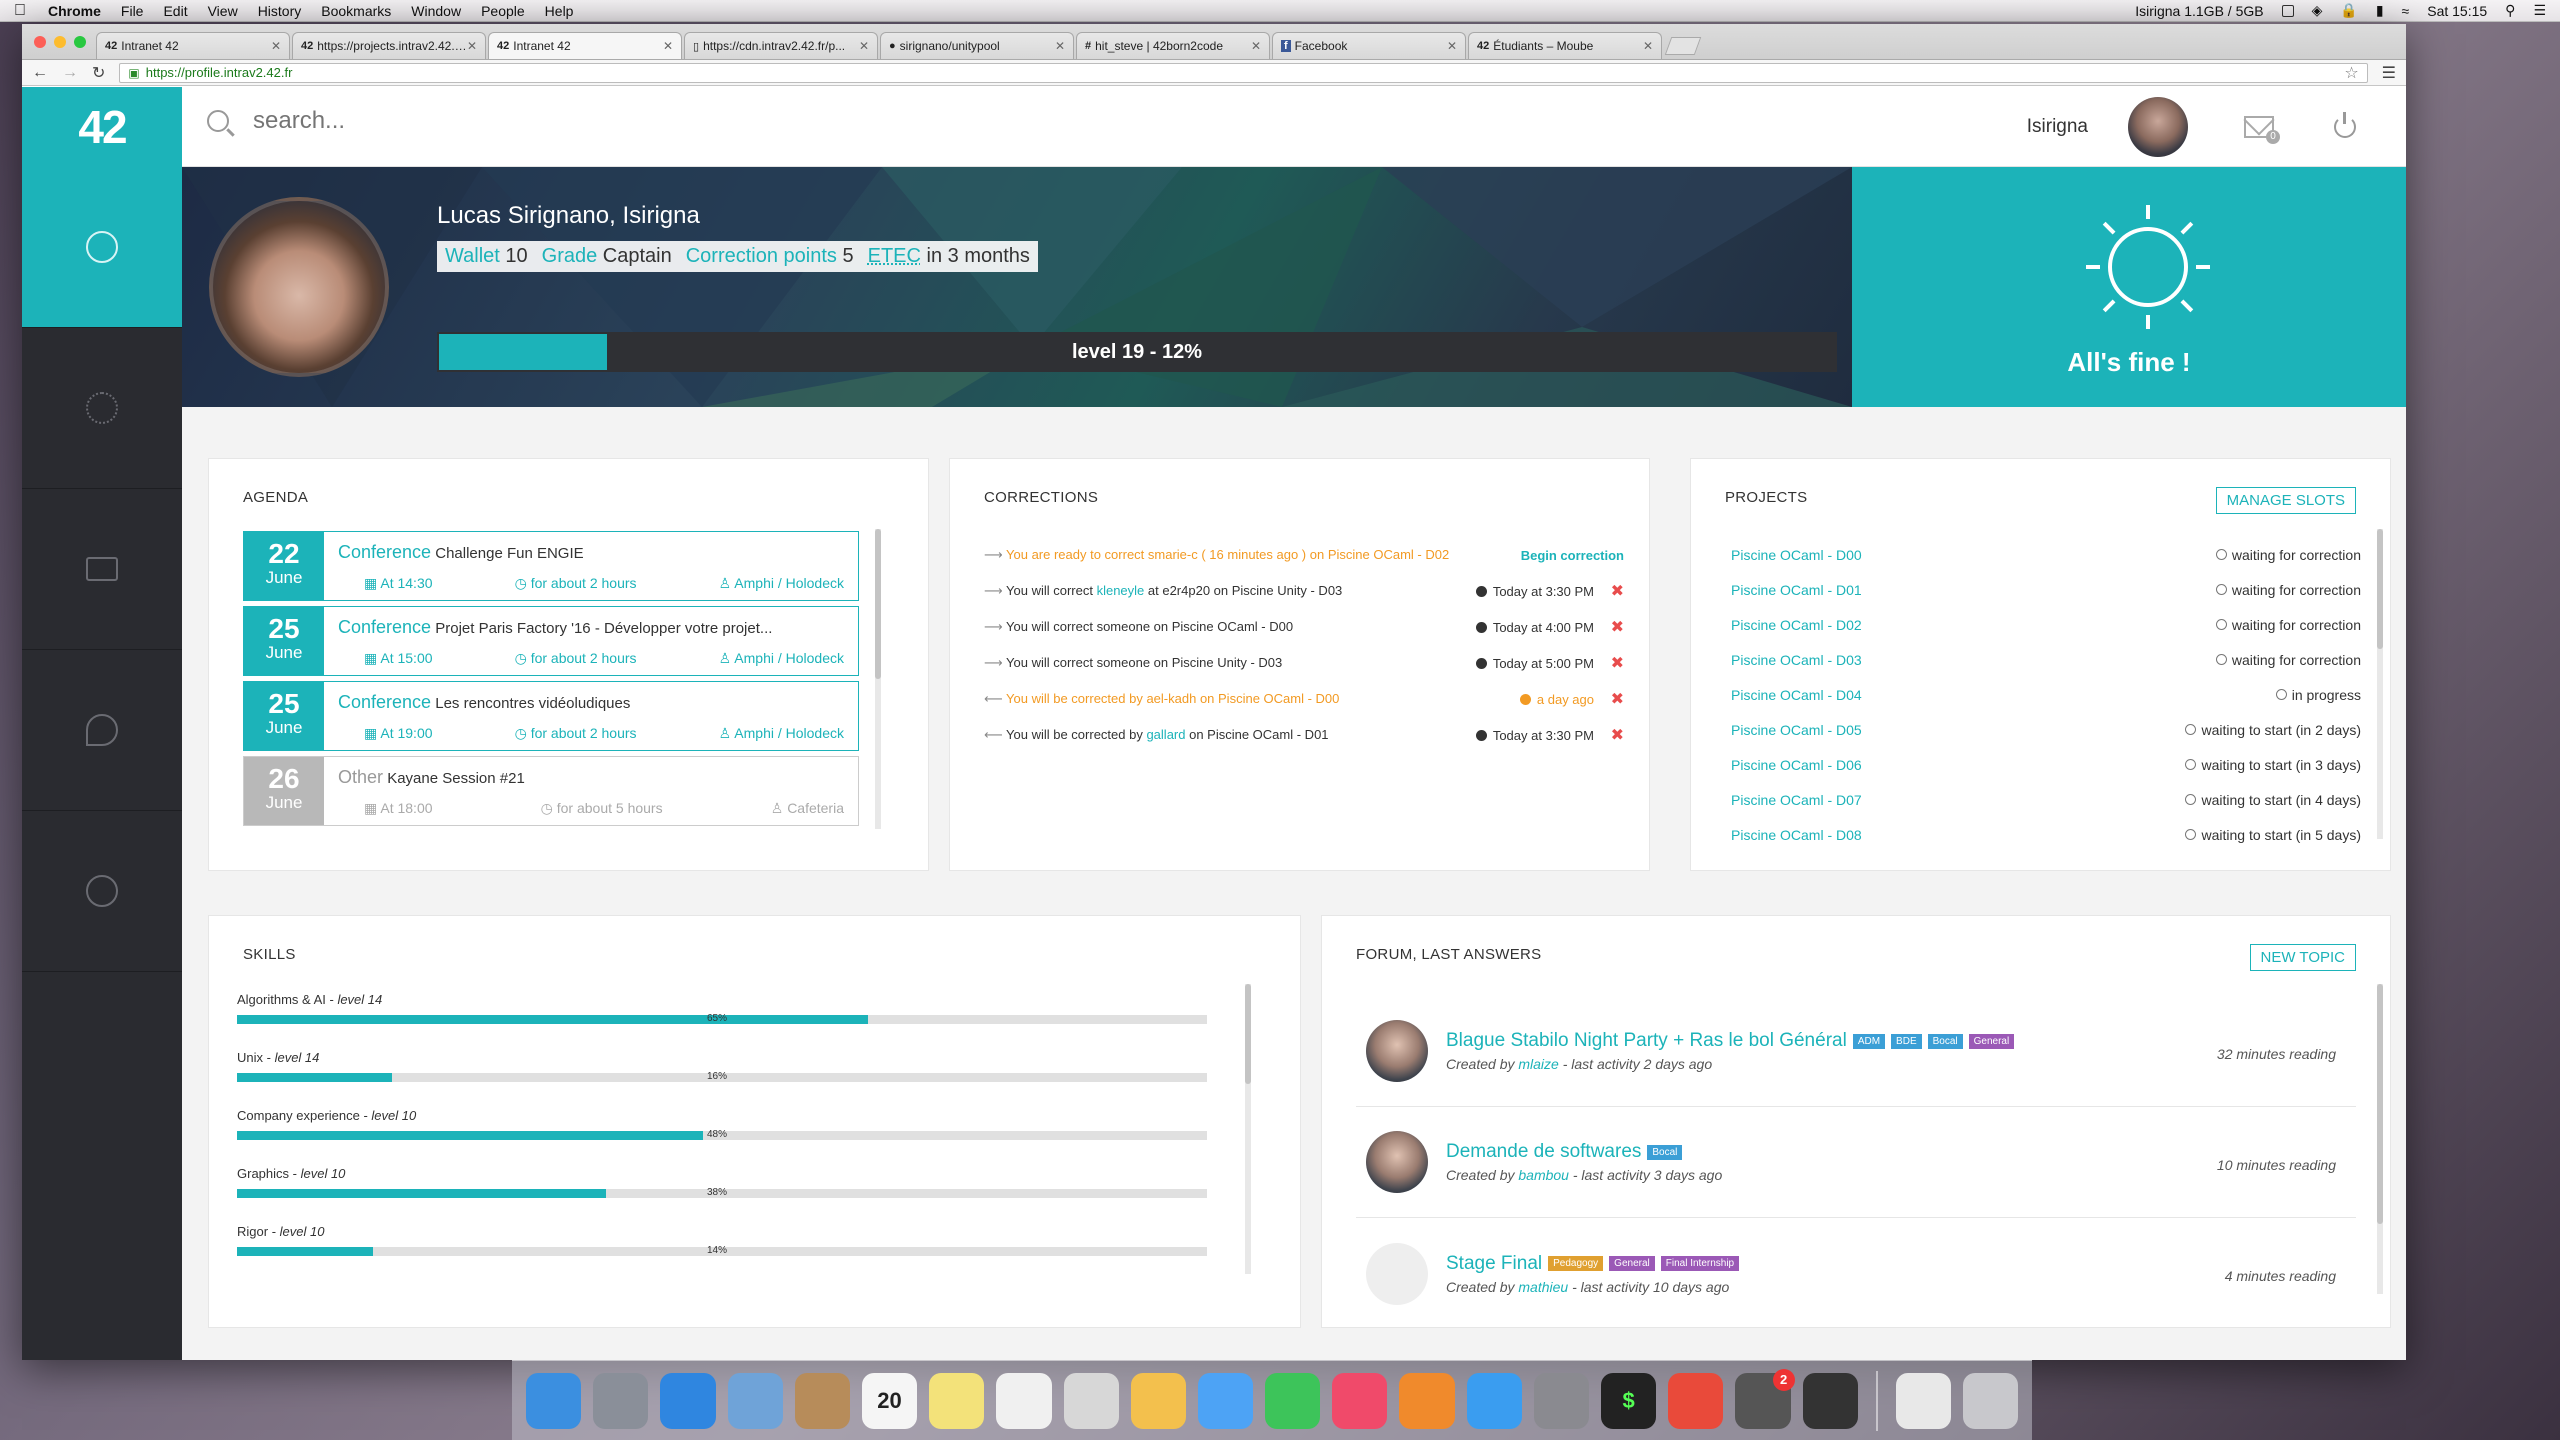 Image resolution: width=2560 pixels, height=1440 pixels. Describe the element at coordinates (193, 45) in the screenshot. I see `browser-tab: 42 Intranet 42 ✕` at that location.